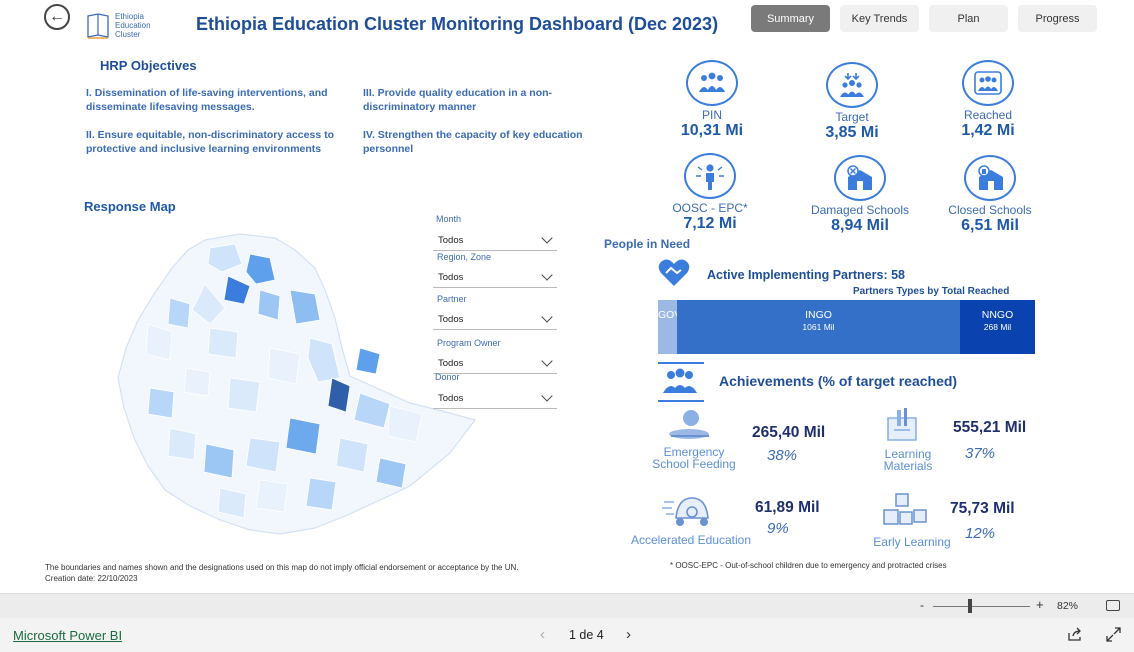 The width and height of the screenshot is (1134, 652). I want to click on donor-value: Todos, so click(451, 398).